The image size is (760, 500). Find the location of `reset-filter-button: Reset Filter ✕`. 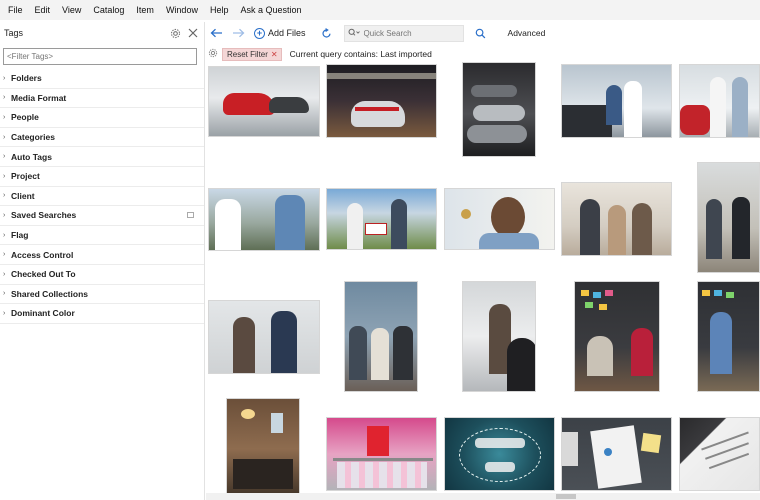

reset-filter-button: Reset Filter ✕ is located at coordinates (252, 54).